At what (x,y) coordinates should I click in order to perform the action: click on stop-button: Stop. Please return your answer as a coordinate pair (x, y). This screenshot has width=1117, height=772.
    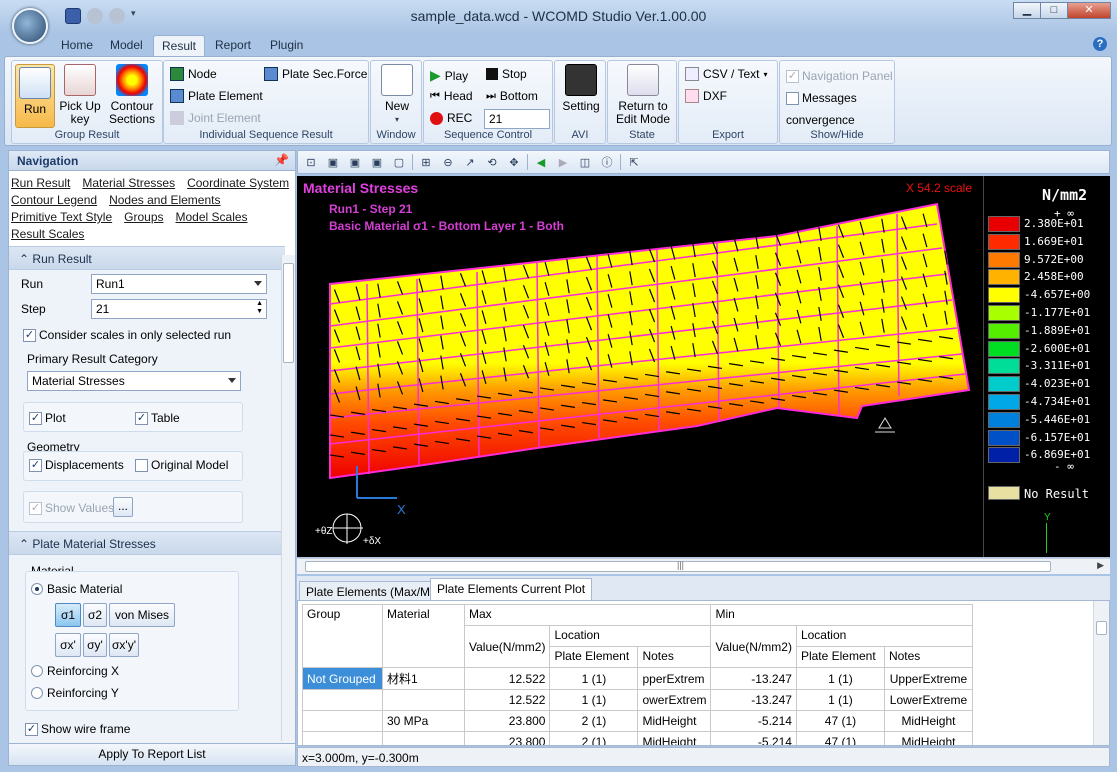
    Looking at the image, I should click on (506, 74).